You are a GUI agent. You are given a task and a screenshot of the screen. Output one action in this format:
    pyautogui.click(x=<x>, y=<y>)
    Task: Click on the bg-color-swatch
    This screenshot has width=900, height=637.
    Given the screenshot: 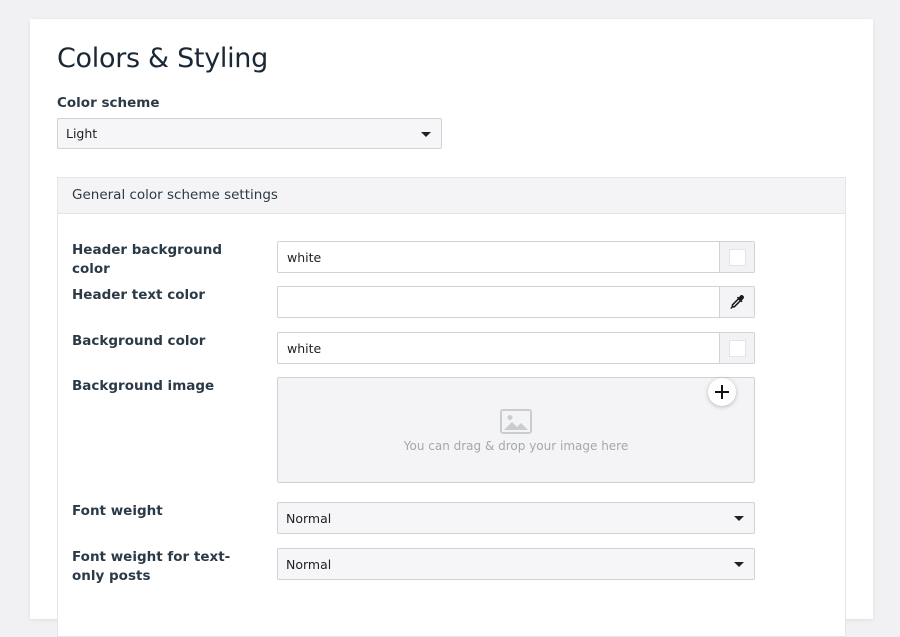 What is the action you would take?
    pyautogui.click(x=736, y=348)
    